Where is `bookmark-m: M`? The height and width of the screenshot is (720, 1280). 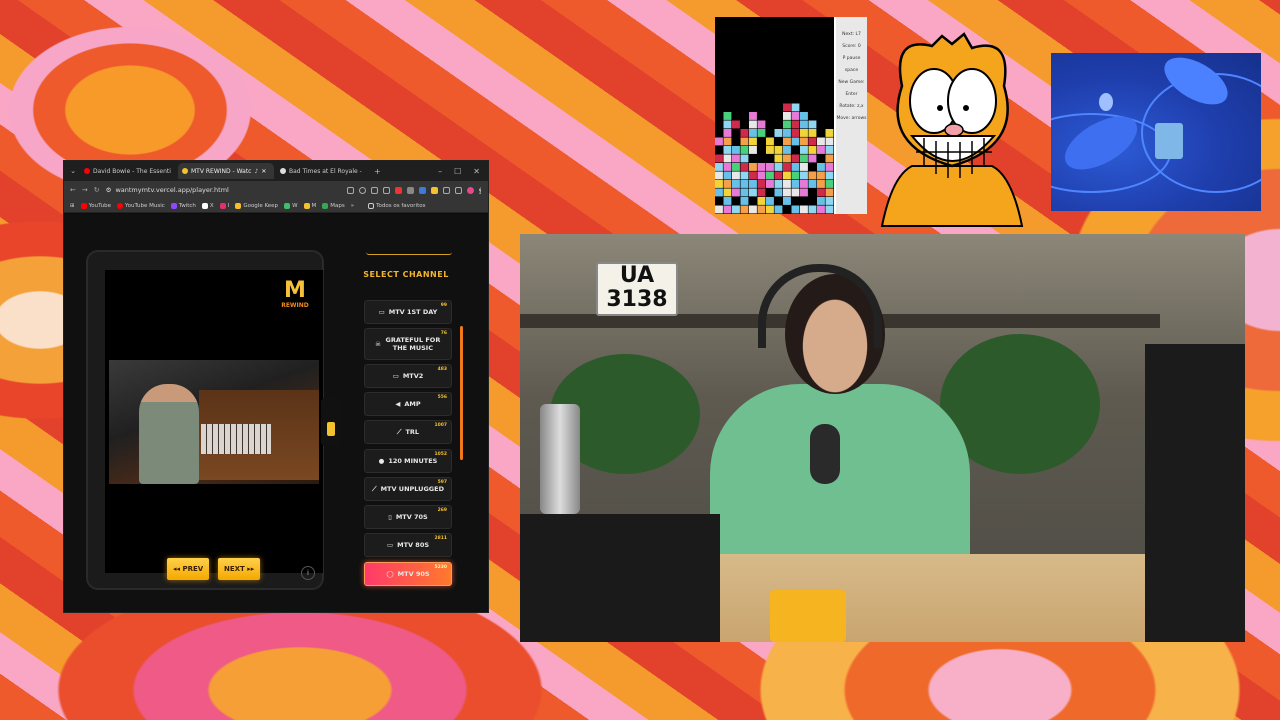
bookmark-m: M is located at coordinates (309, 205).